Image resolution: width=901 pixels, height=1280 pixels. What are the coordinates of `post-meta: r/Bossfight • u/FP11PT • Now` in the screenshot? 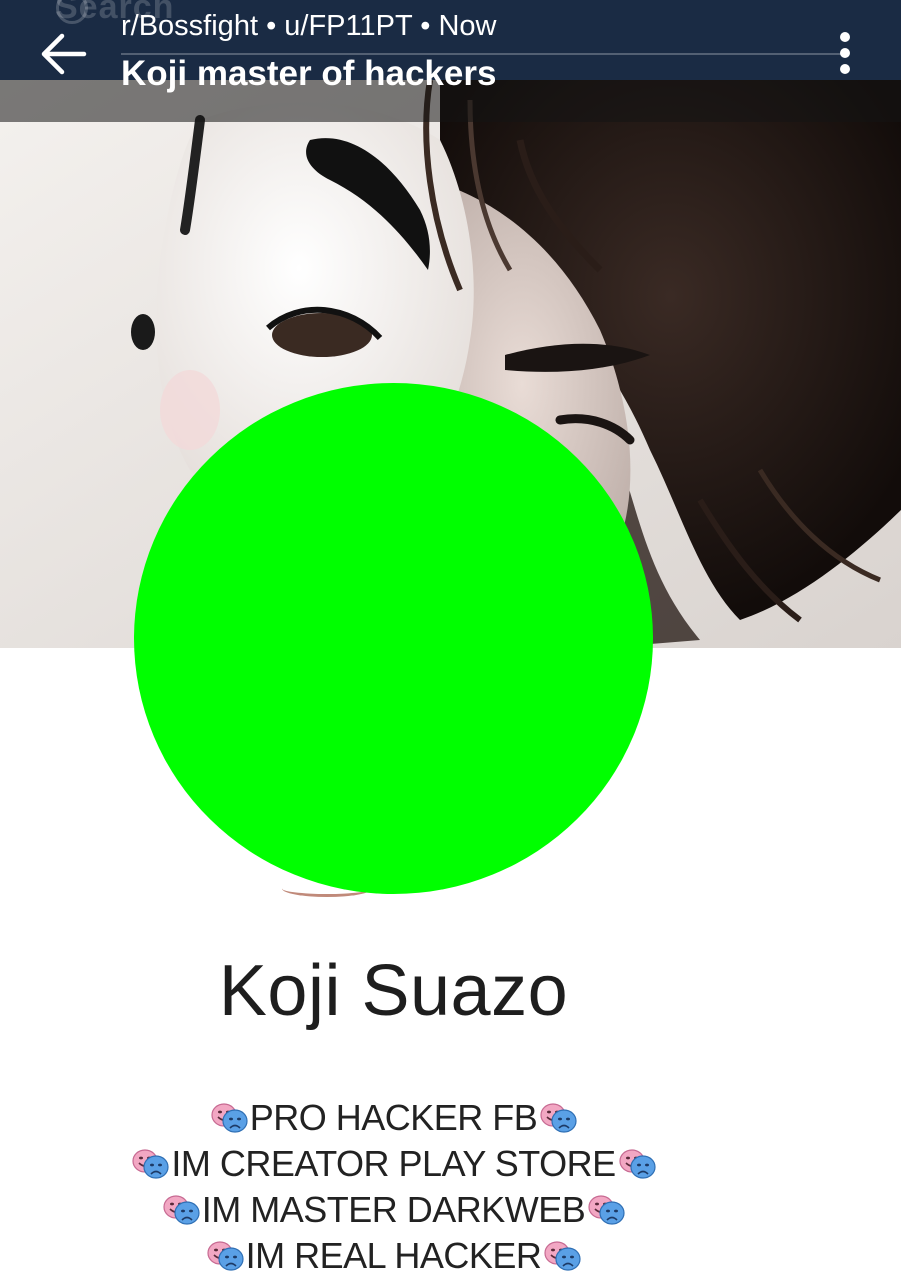 It's located at (308, 26).